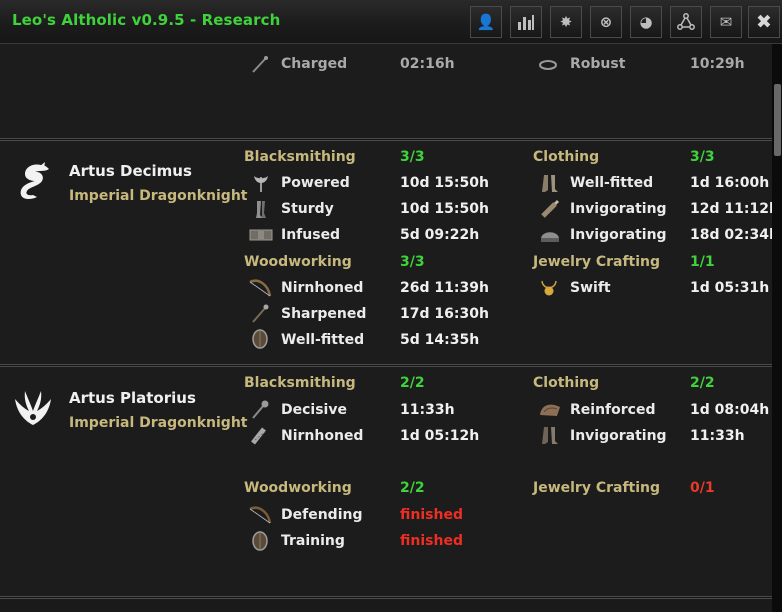 This screenshot has width=782, height=612. I want to click on close-icon: ✖, so click(764, 22).